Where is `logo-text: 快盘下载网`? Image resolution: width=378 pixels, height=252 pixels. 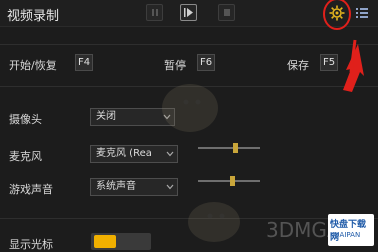
logo-text: 快盘下载网 is located at coordinates (348, 231).